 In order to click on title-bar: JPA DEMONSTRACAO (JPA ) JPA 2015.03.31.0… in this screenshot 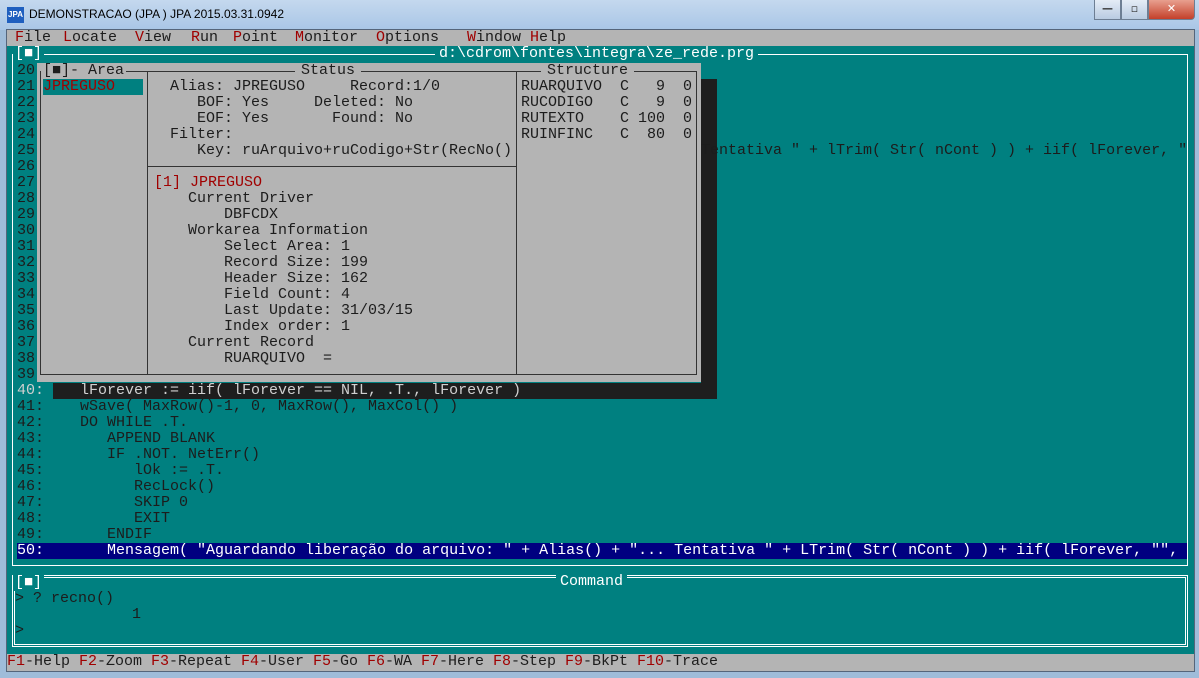, I will do `click(599, 15)`.